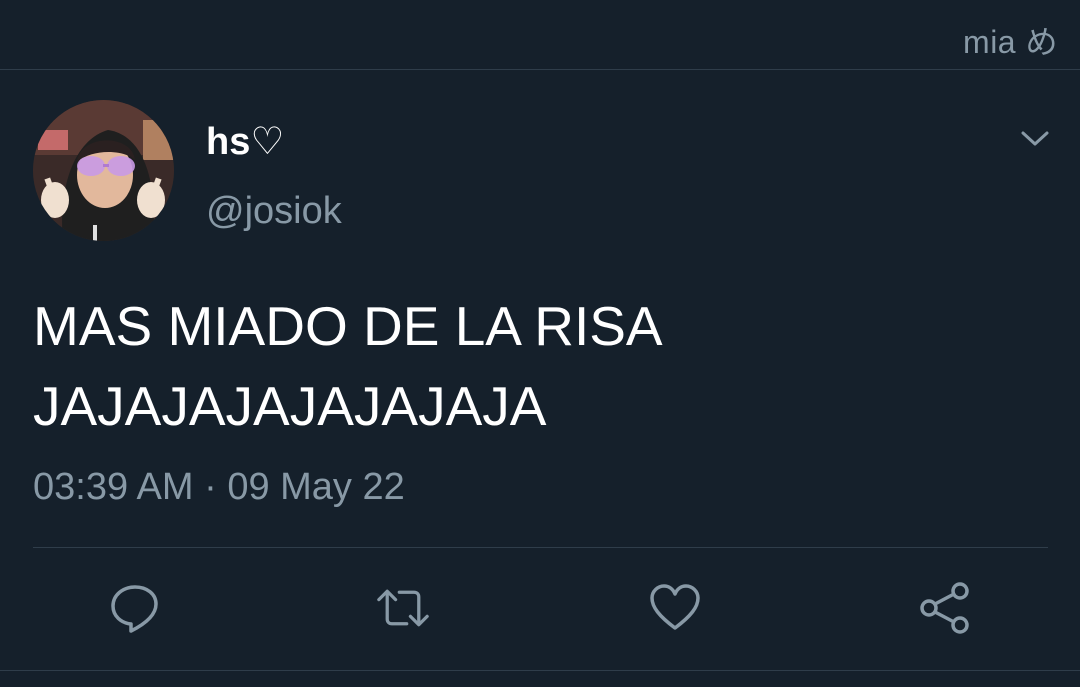 The width and height of the screenshot is (1080, 687). Describe the element at coordinates (219, 487) in the screenshot. I see `tweet-timestamp: 03:39 AM · 09 May 22` at that location.